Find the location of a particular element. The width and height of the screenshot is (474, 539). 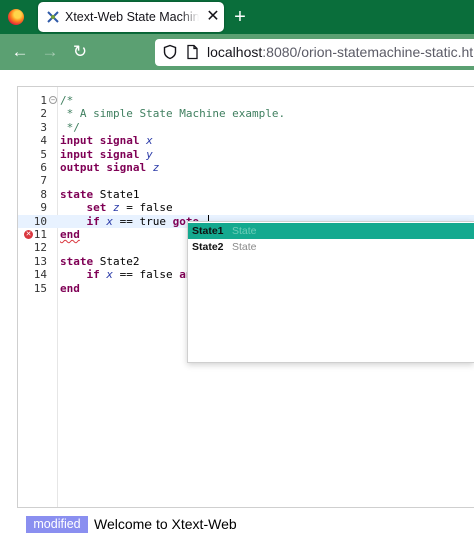

code-token: output signal is located at coordinates (103, 167).